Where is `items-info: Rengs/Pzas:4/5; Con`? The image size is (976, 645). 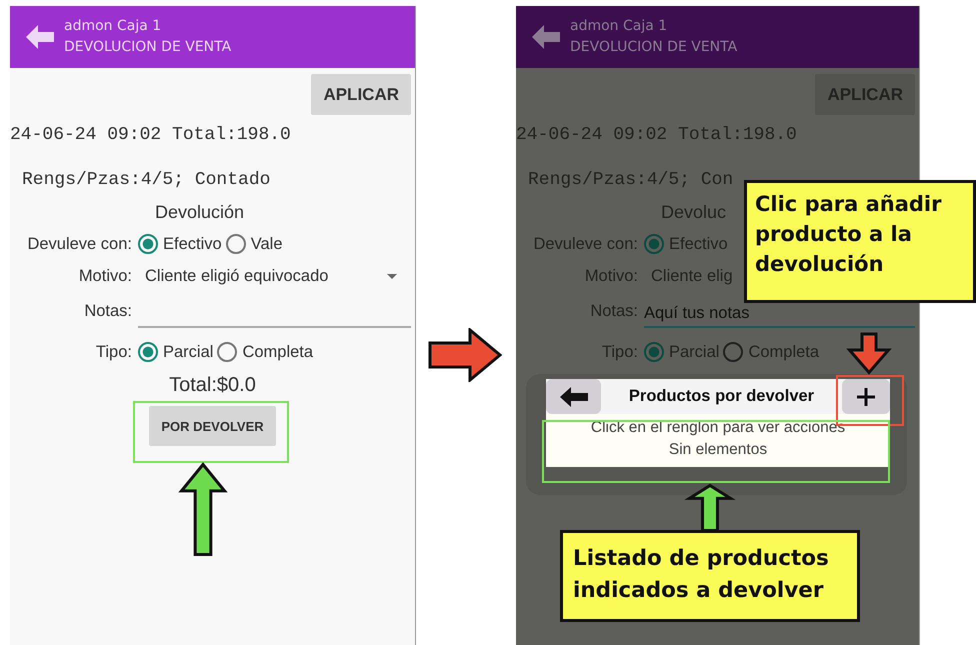
items-info: Rengs/Pzas:4/5; Con is located at coordinates (631, 180).